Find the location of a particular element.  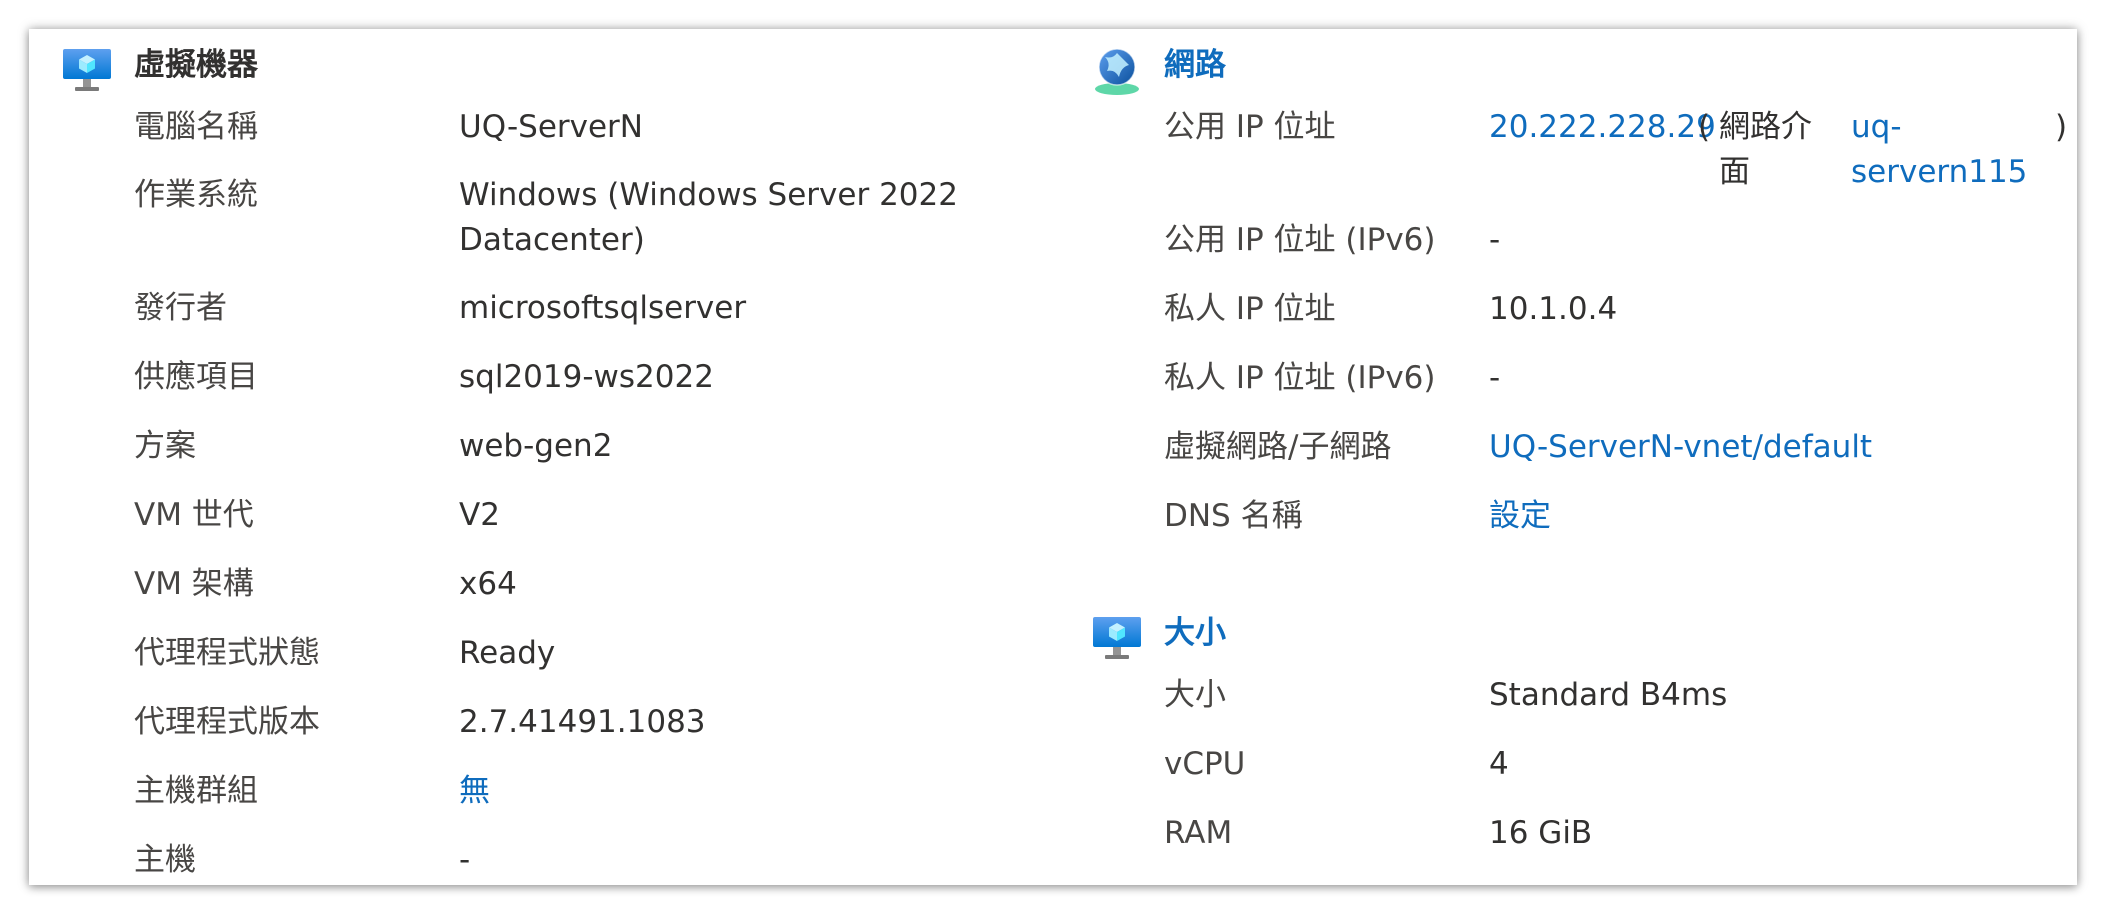

network-section-title: 網路 is located at coordinates (1195, 65).